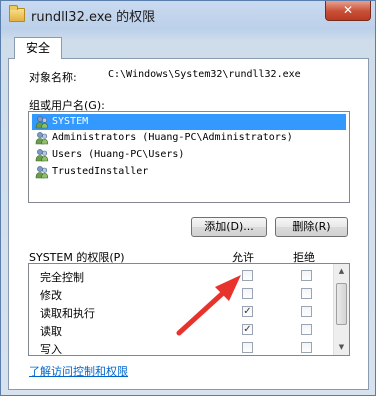 The image size is (376, 396). Describe the element at coordinates (188, 16) in the screenshot. I see `title-bar: rundll32.exe 的权限 ✕` at that location.